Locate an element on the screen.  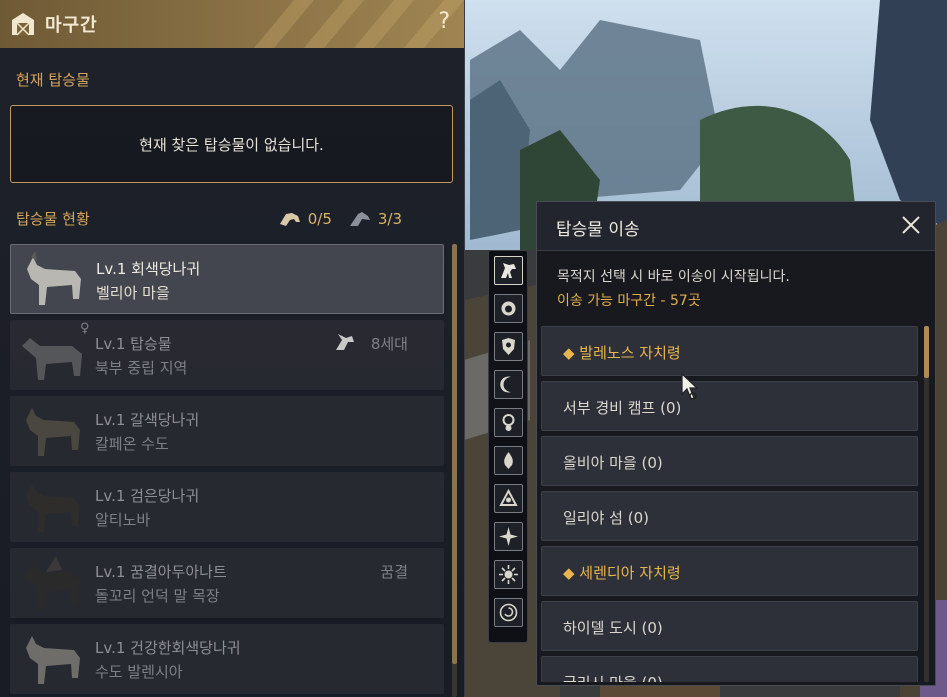
destination-label: ◆ 발레노스 자치령 is located at coordinates (622, 353).